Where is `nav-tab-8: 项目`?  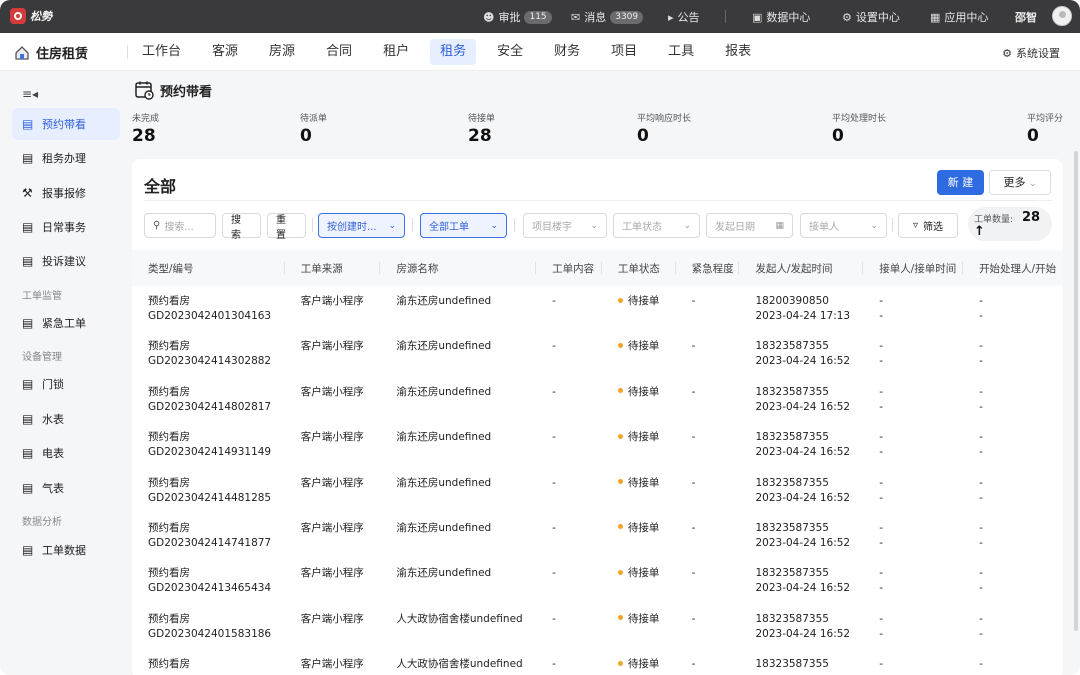 nav-tab-8: 项目 is located at coordinates (624, 52).